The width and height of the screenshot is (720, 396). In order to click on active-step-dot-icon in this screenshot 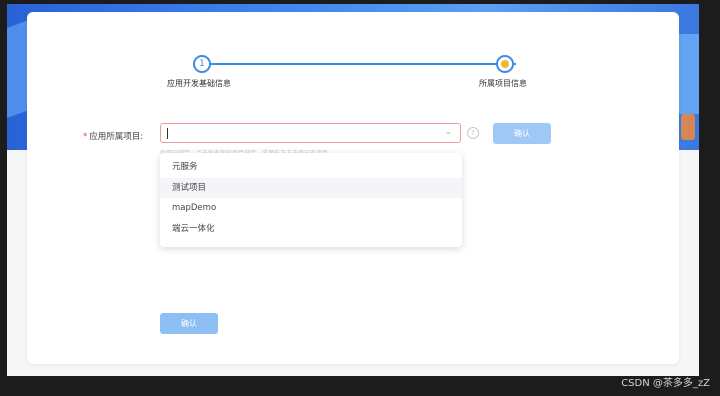, I will do `click(505, 64)`.